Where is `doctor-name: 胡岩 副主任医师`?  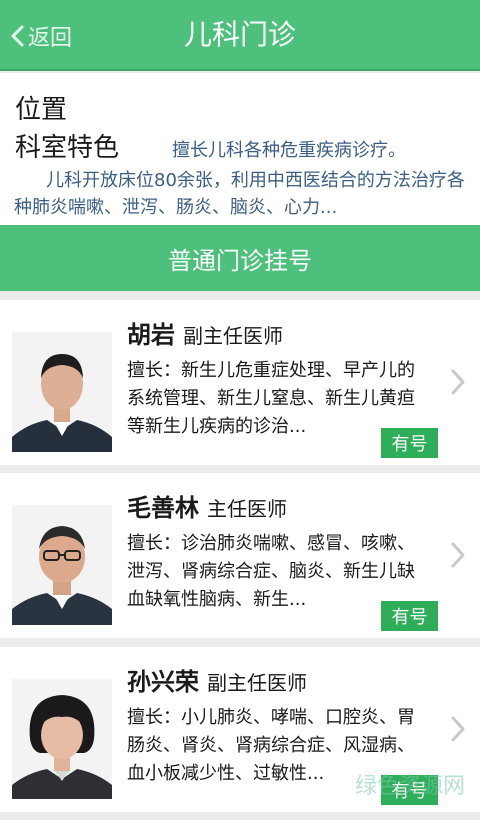
doctor-name: 胡岩 副主任医师 is located at coordinates (205, 335).